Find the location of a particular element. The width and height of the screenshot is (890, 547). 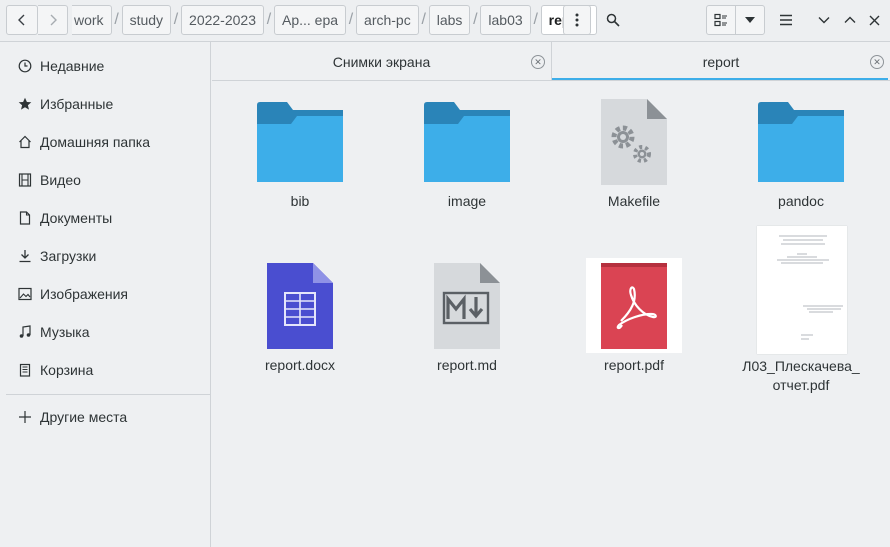

trash-icon is located at coordinates (25, 370).